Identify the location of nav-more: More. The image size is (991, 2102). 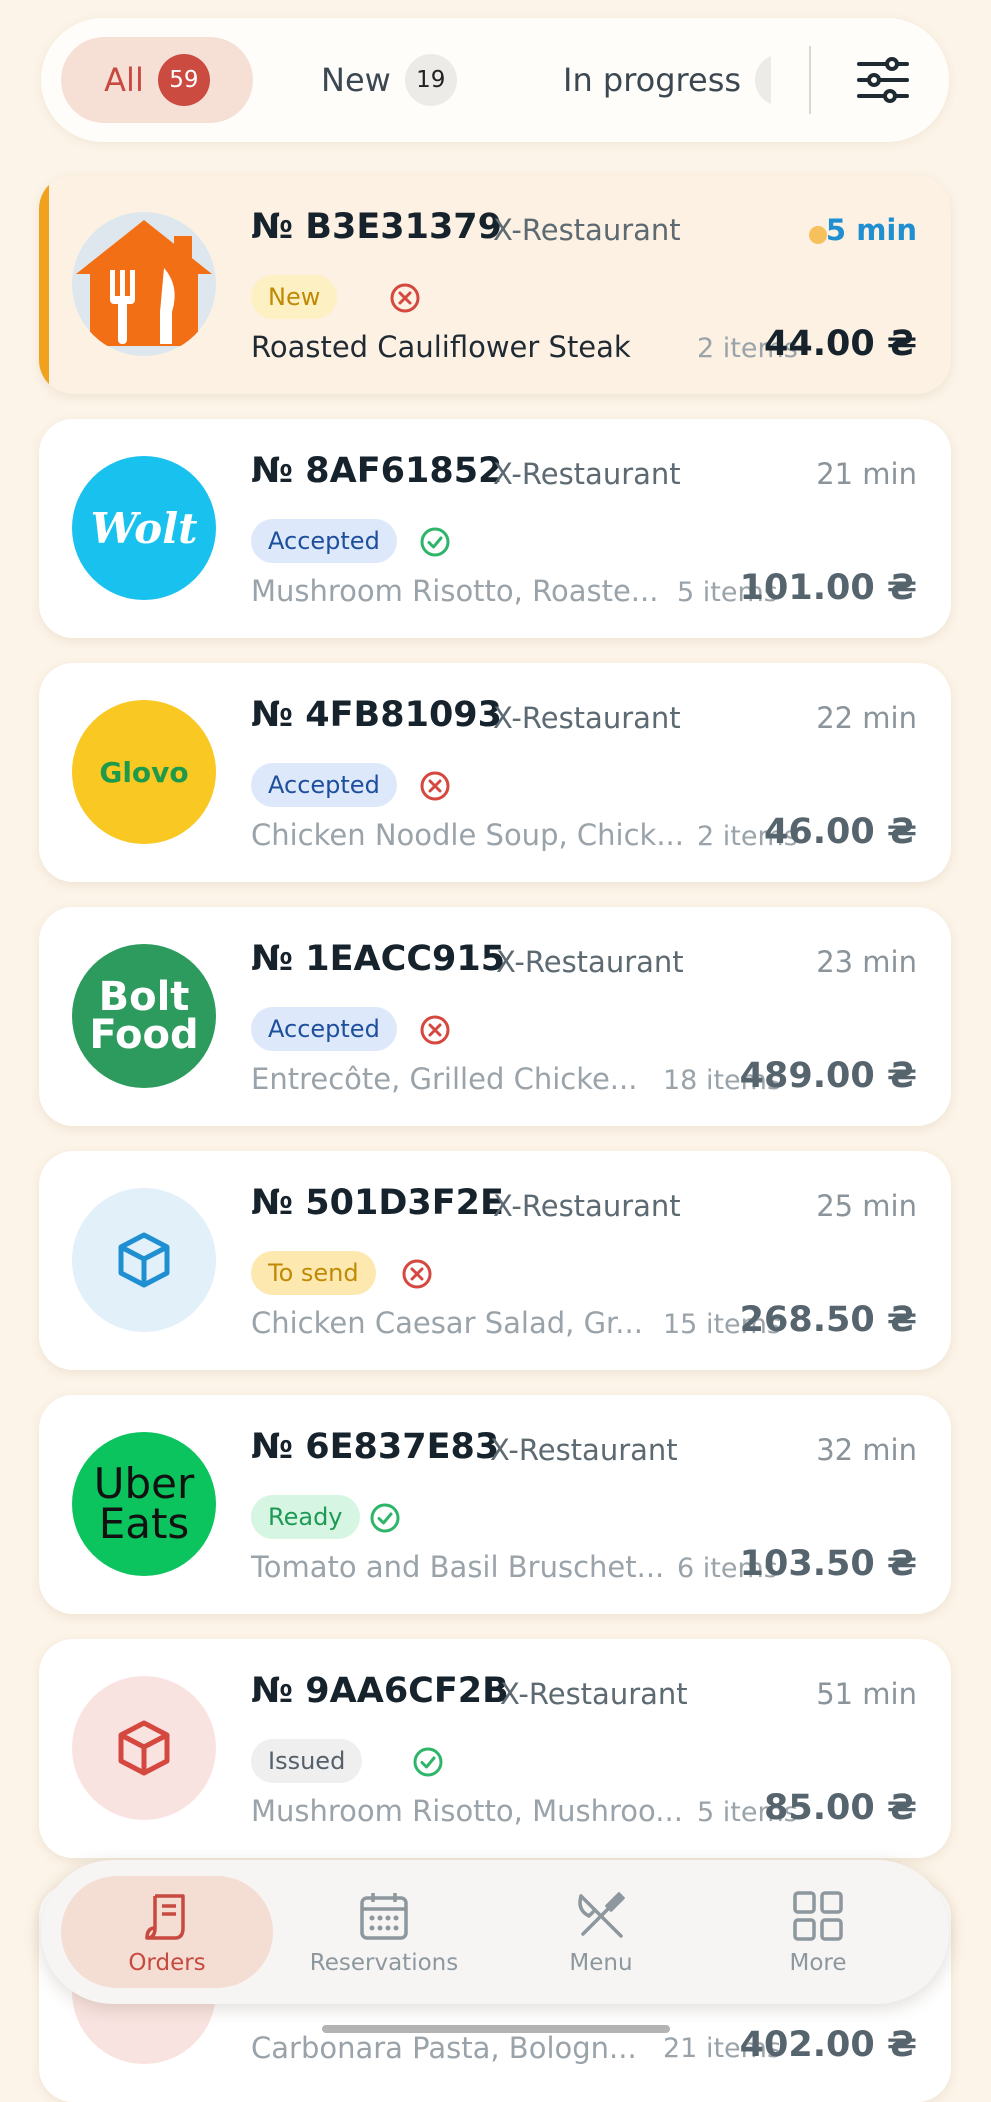
(818, 1932).